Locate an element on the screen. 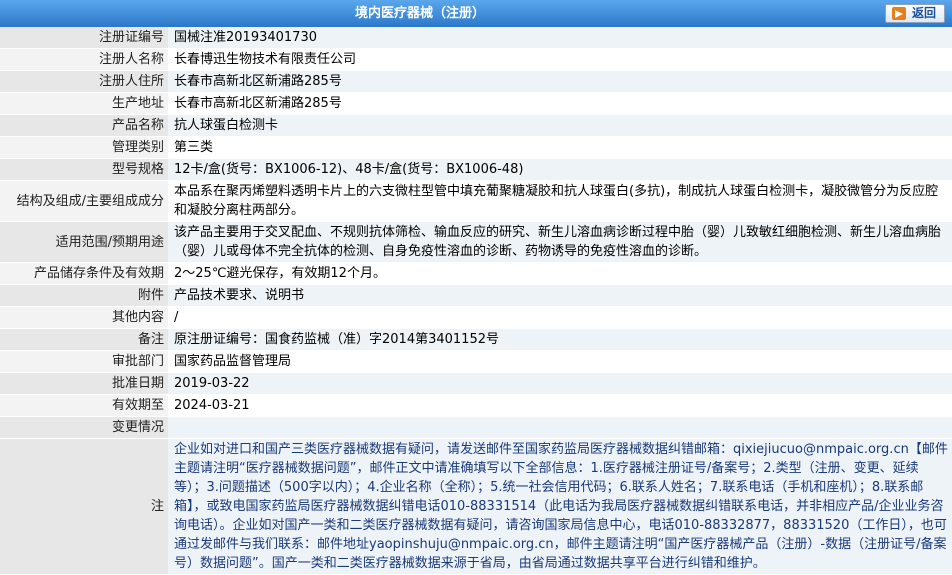  field-label: 批准日期 is located at coordinates (84, 383).